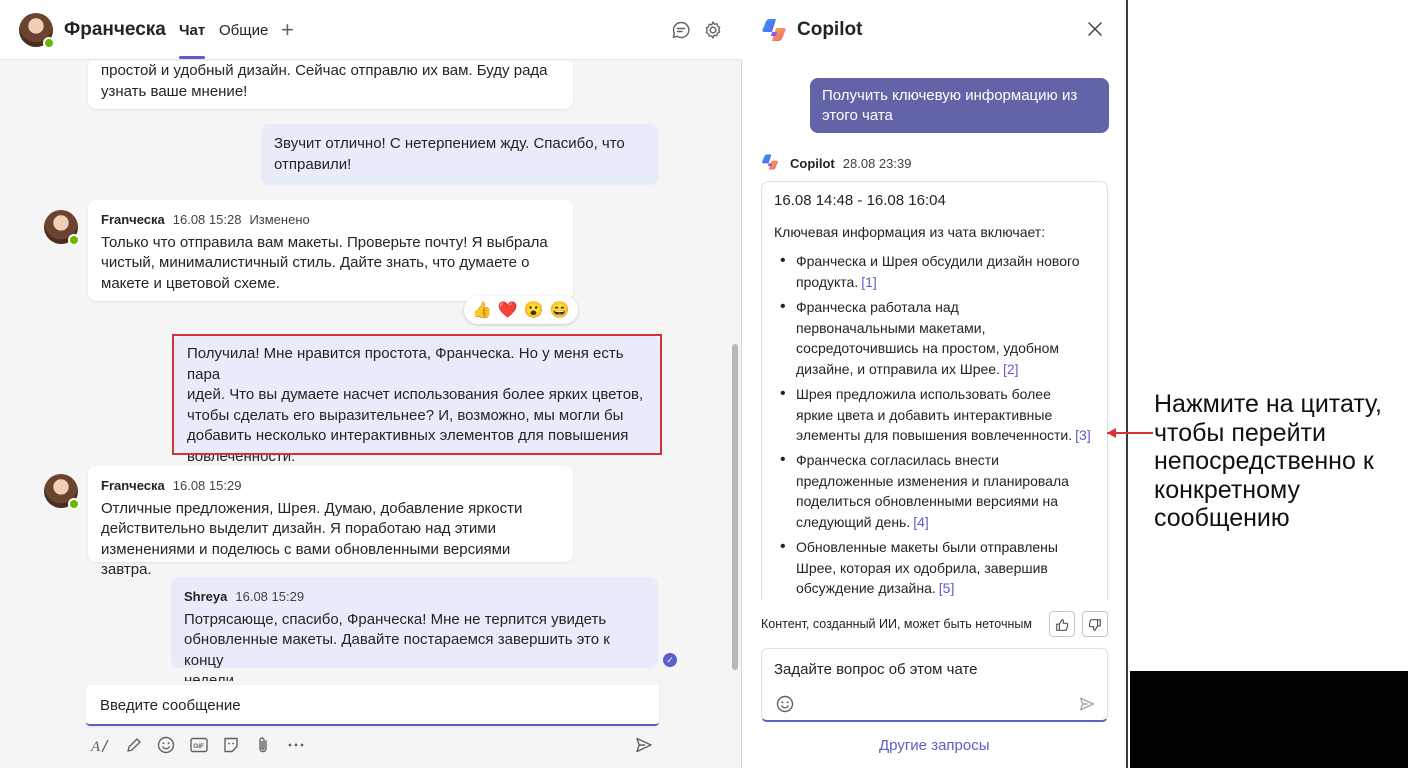 The image size is (1408, 768). What do you see at coordinates (263, 745) in the screenshot?
I see `attach-icon` at bounding box center [263, 745].